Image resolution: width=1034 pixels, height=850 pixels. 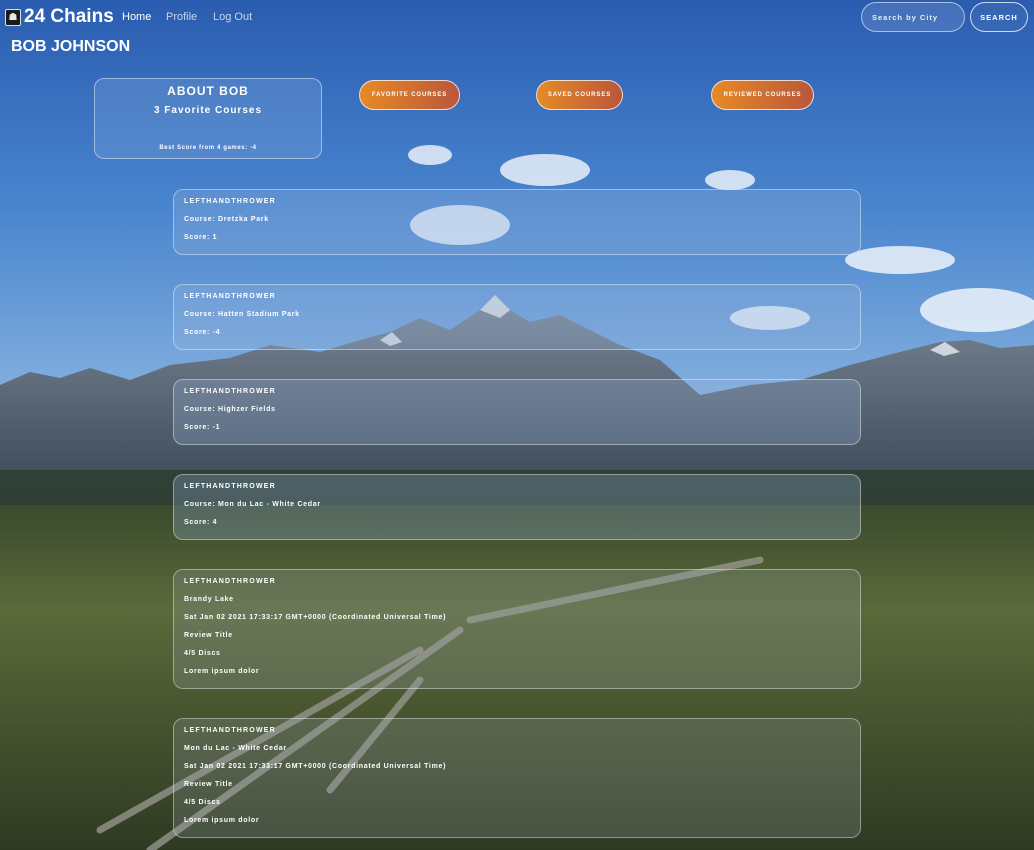 What do you see at coordinates (208, 91) in the screenshot?
I see `about-title: ABOUT BOB` at bounding box center [208, 91].